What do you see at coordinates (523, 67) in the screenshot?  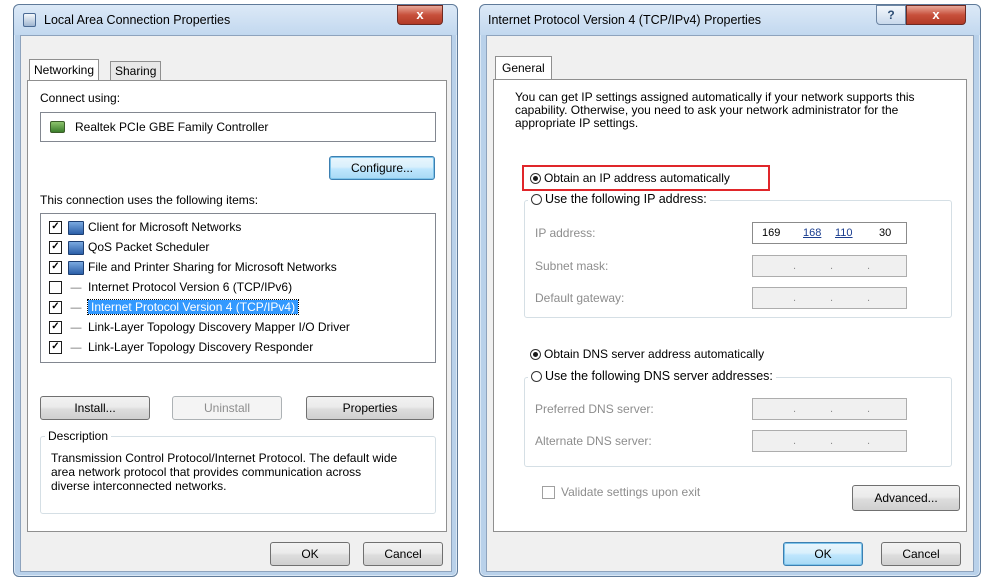 I see `tab-general: General` at bounding box center [523, 67].